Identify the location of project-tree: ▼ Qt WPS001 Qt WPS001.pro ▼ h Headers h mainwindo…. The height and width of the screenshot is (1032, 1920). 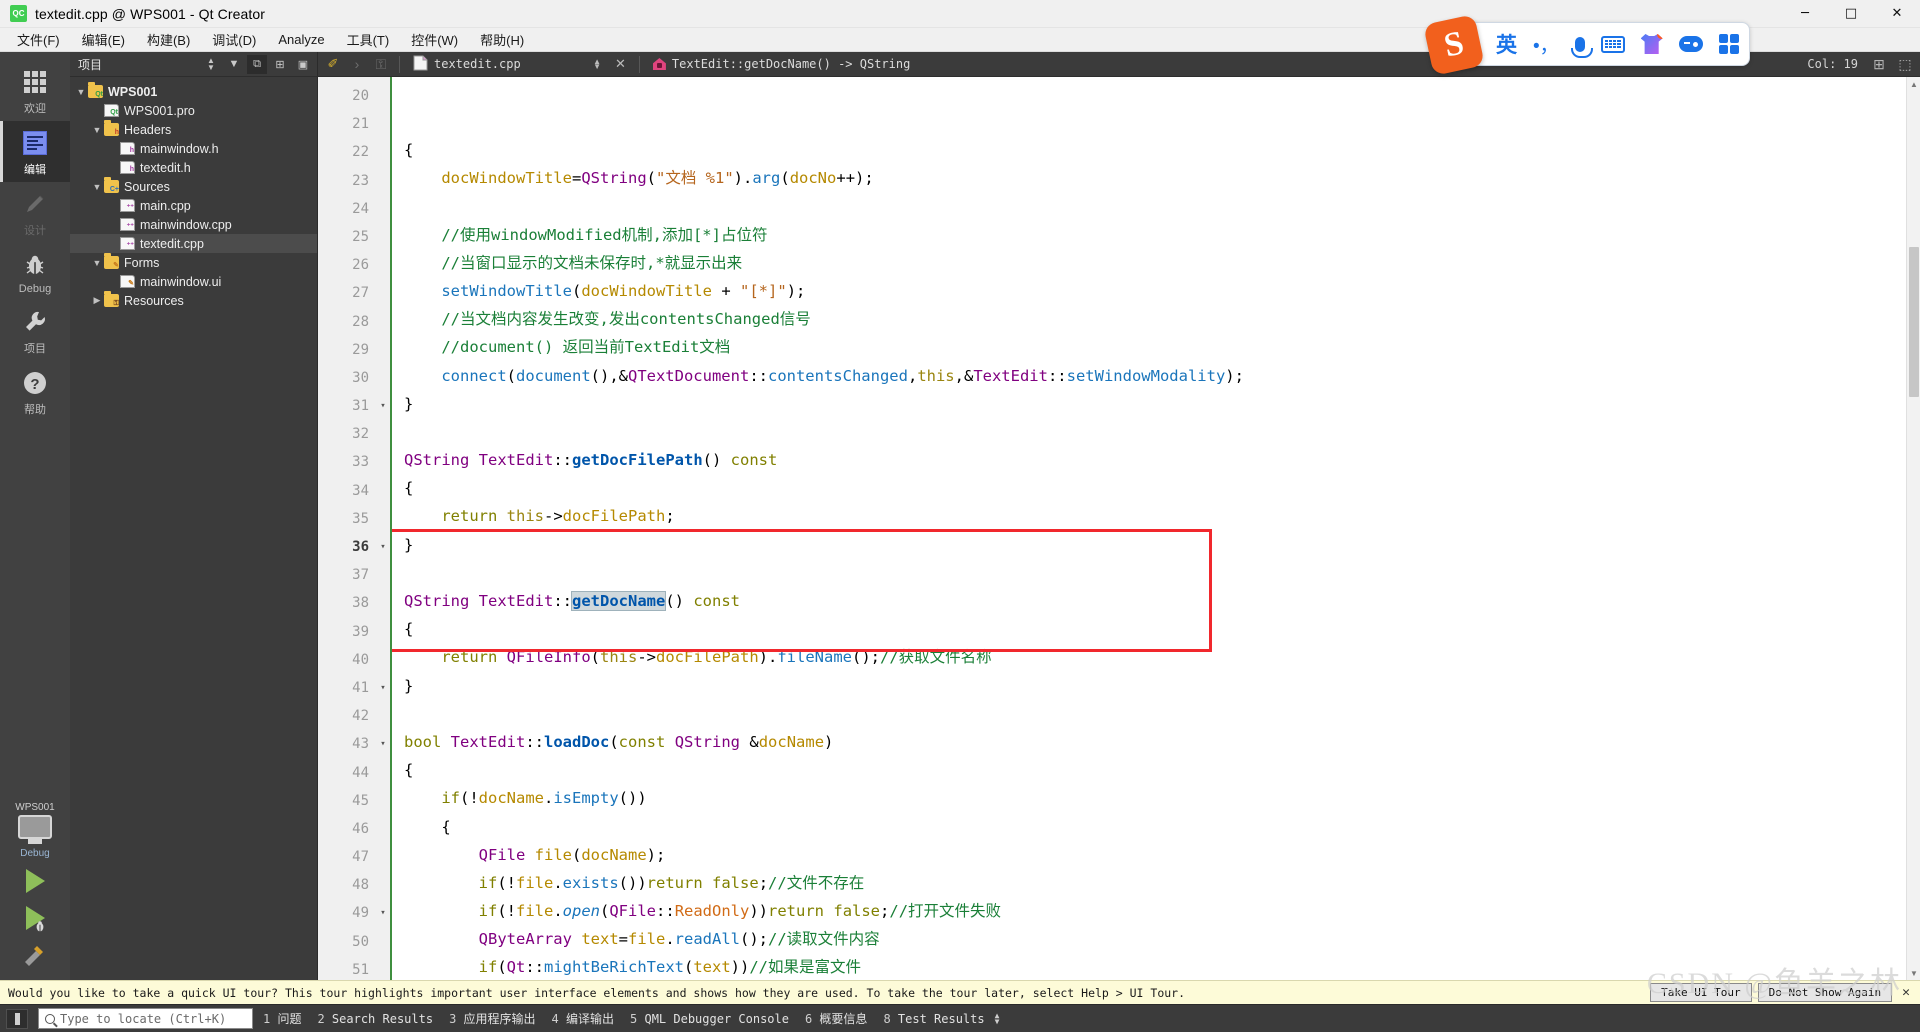
(193, 528).